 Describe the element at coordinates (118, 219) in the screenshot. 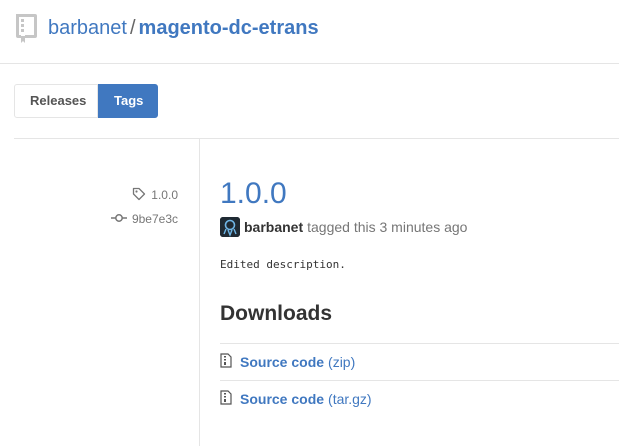

I see `git-commit-icon` at that location.